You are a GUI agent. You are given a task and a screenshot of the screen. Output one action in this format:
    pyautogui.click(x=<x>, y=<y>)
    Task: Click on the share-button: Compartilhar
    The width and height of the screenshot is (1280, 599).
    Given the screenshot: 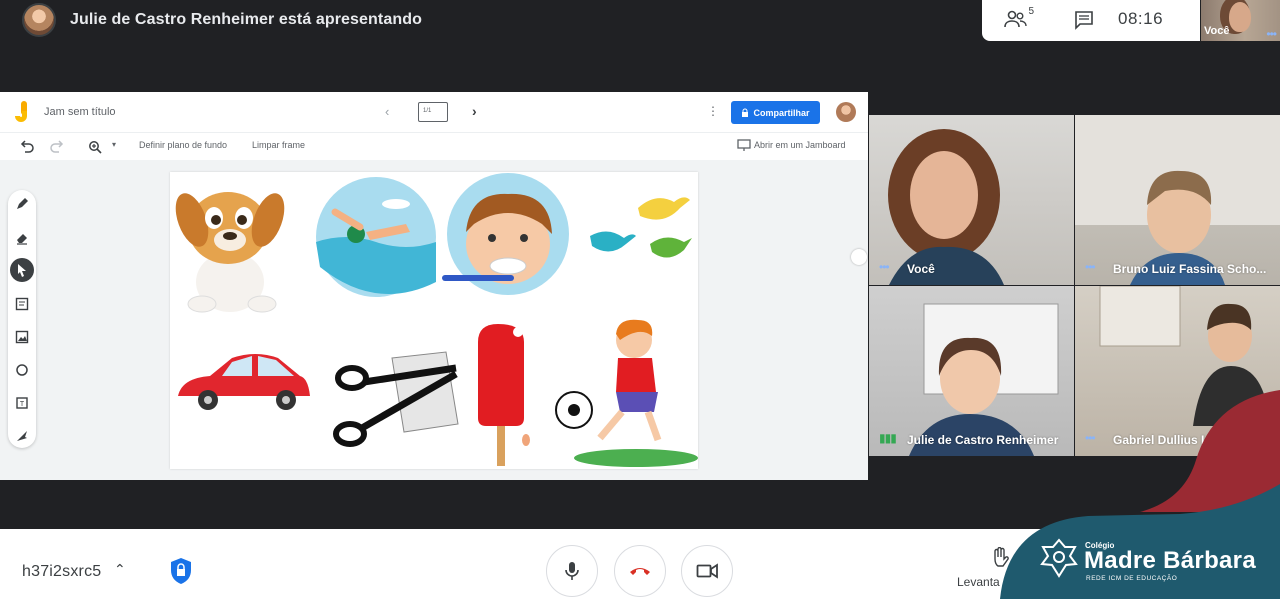 What is the action you would take?
    pyautogui.click(x=775, y=112)
    